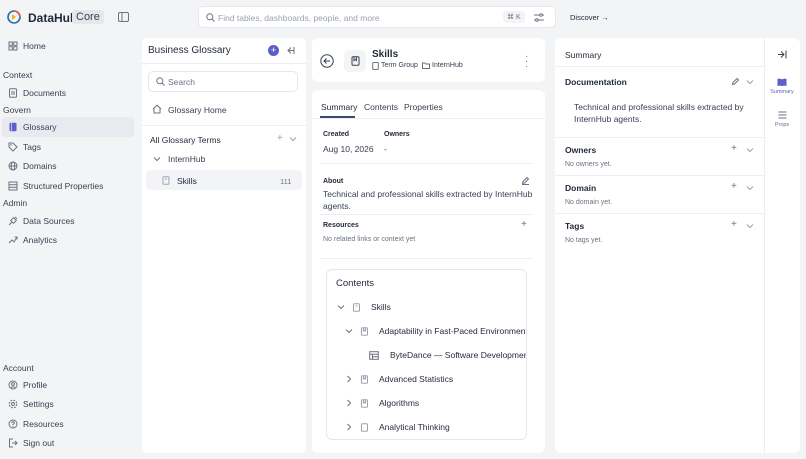 The height and width of the screenshot is (459, 806). I want to click on close-panel-icon, so click(782, 54).